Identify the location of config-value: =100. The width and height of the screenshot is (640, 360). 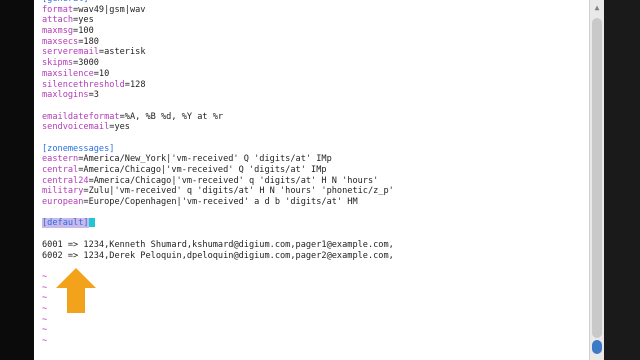
(83, 31).